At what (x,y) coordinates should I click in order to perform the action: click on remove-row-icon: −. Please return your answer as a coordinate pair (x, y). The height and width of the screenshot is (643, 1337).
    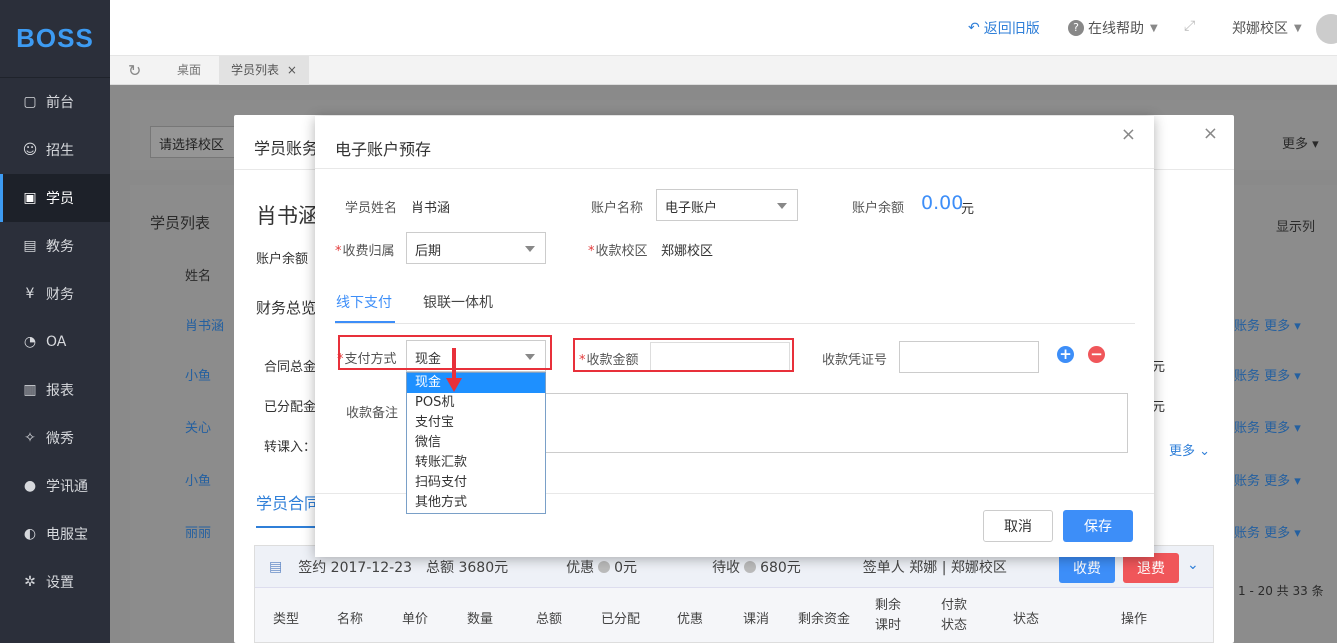
    Looking at the image, I should click on (1096, 354).